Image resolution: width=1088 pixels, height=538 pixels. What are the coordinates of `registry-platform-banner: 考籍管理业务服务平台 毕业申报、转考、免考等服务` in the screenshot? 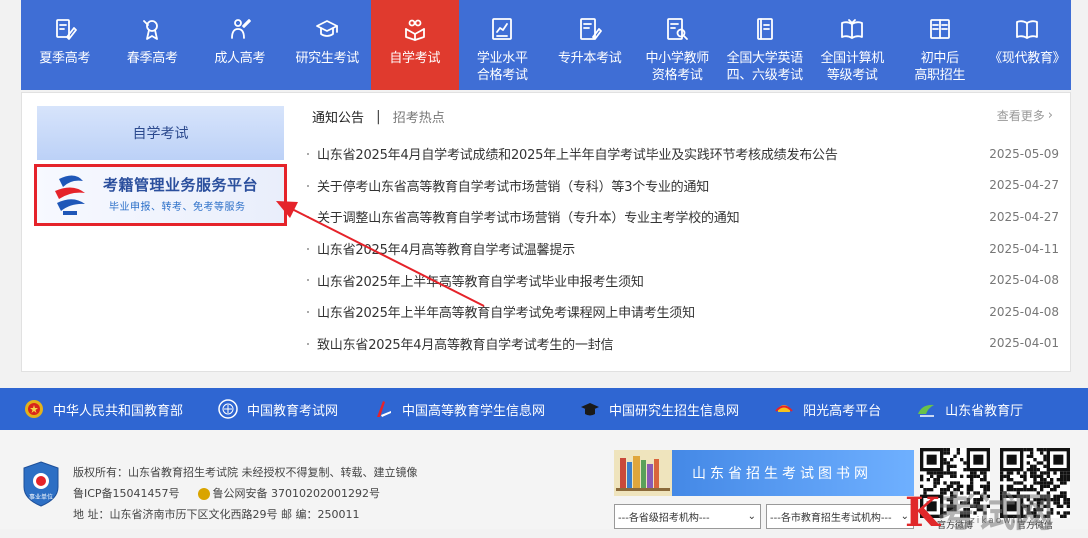 It's located at (160, 195).